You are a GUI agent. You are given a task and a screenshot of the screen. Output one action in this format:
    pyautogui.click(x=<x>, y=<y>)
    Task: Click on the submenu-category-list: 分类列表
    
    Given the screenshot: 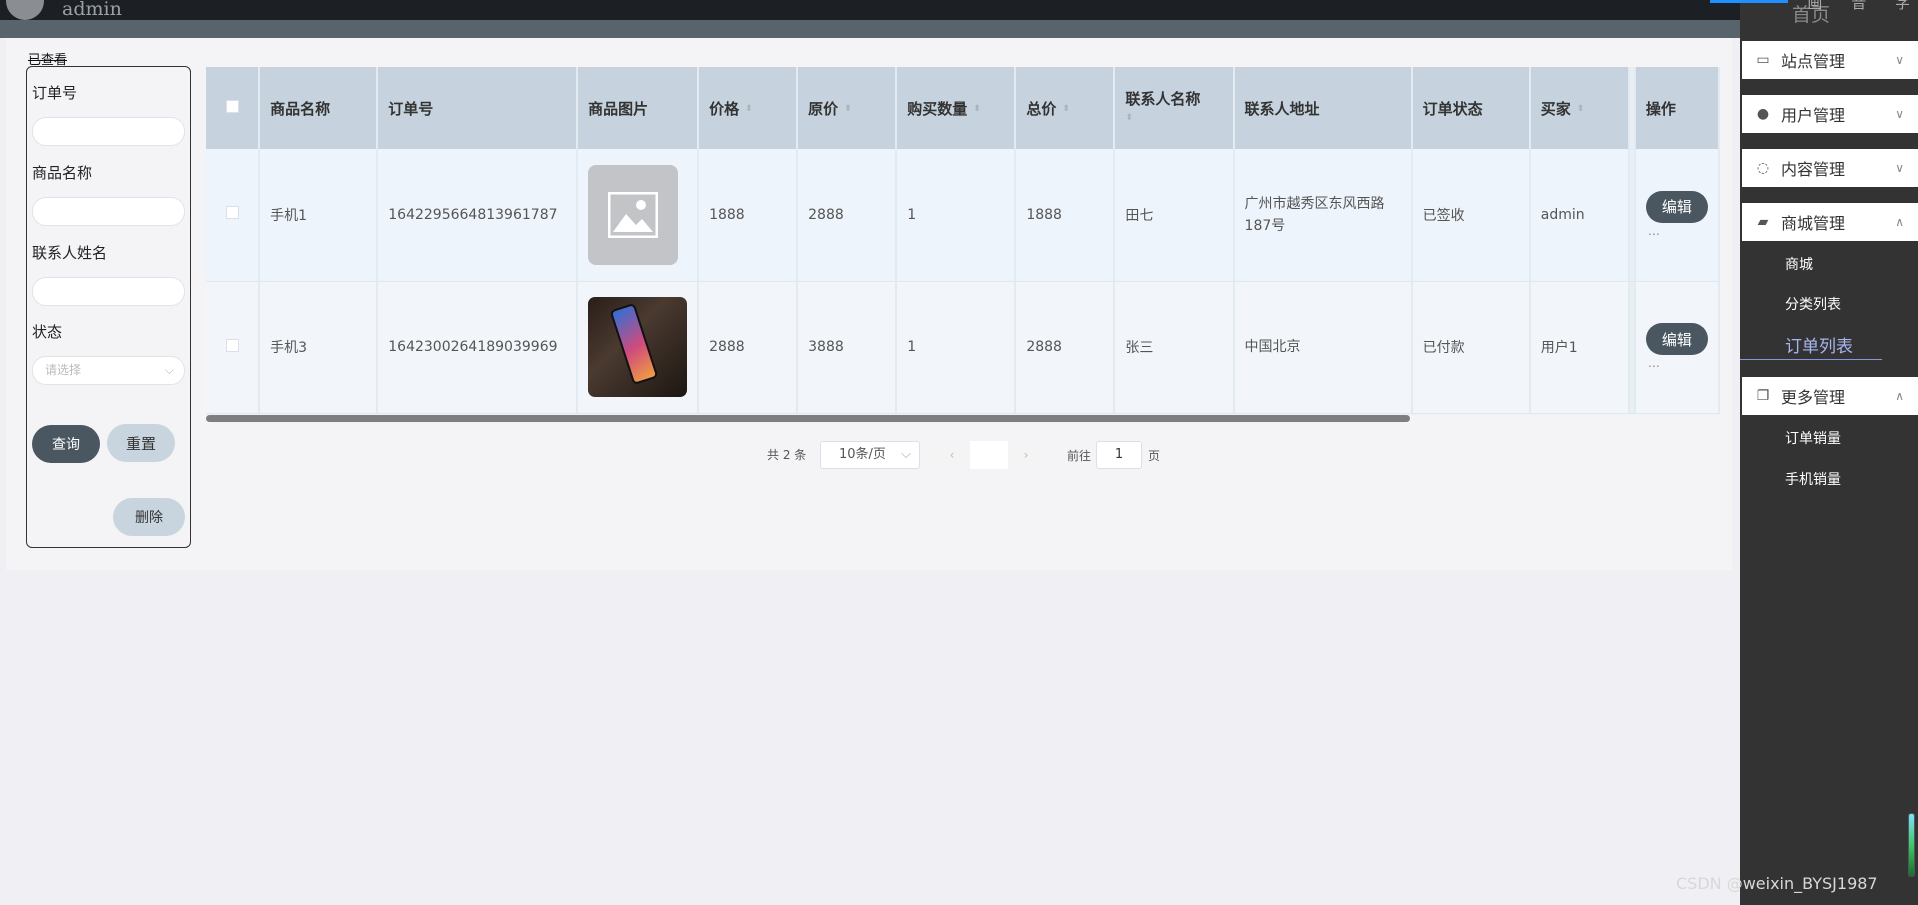 What is the action you would take?
    pyautogui.click(x=1813, y=304)
    